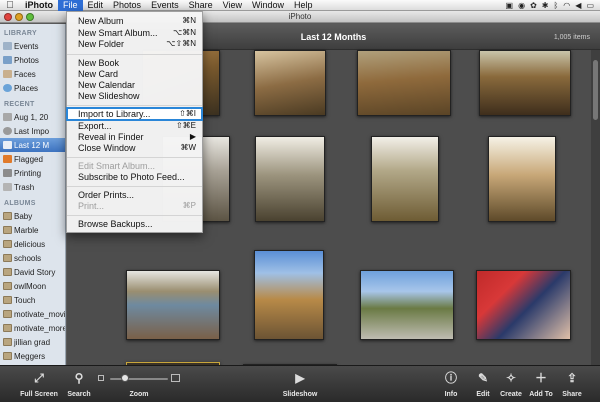 The image size is (600, 402). What do you see at coordinates (32, 216) in the screenshot?
I see `album-baby: Baby` at bounding box center [32, 216].